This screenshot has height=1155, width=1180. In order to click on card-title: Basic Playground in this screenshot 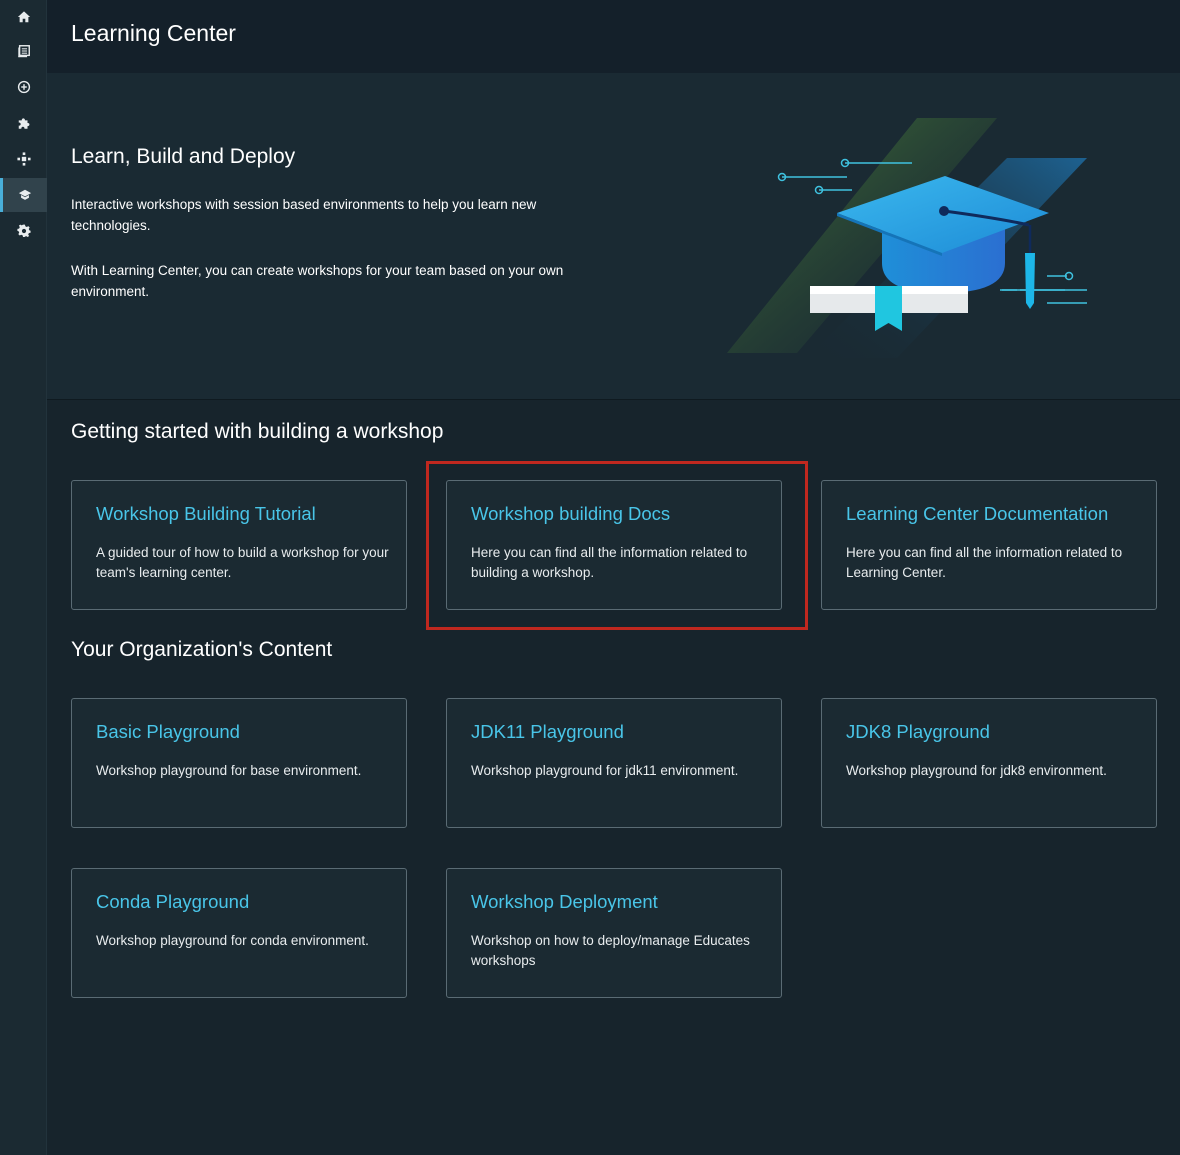, I will do `click(168, 732)`.